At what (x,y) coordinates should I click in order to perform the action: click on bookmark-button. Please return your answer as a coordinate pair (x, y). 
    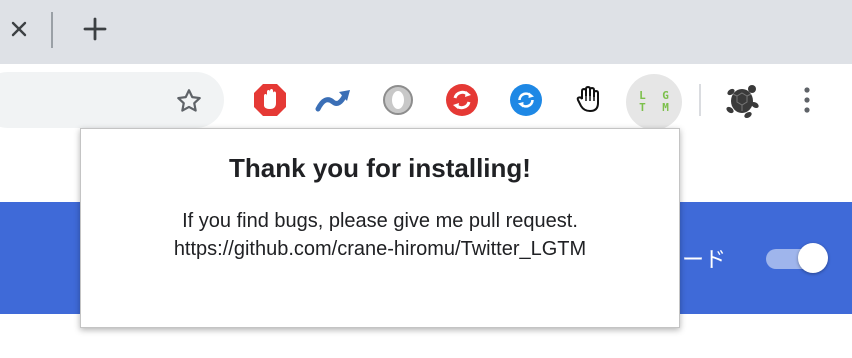
    Looking at the image, I should click on (189, 101).